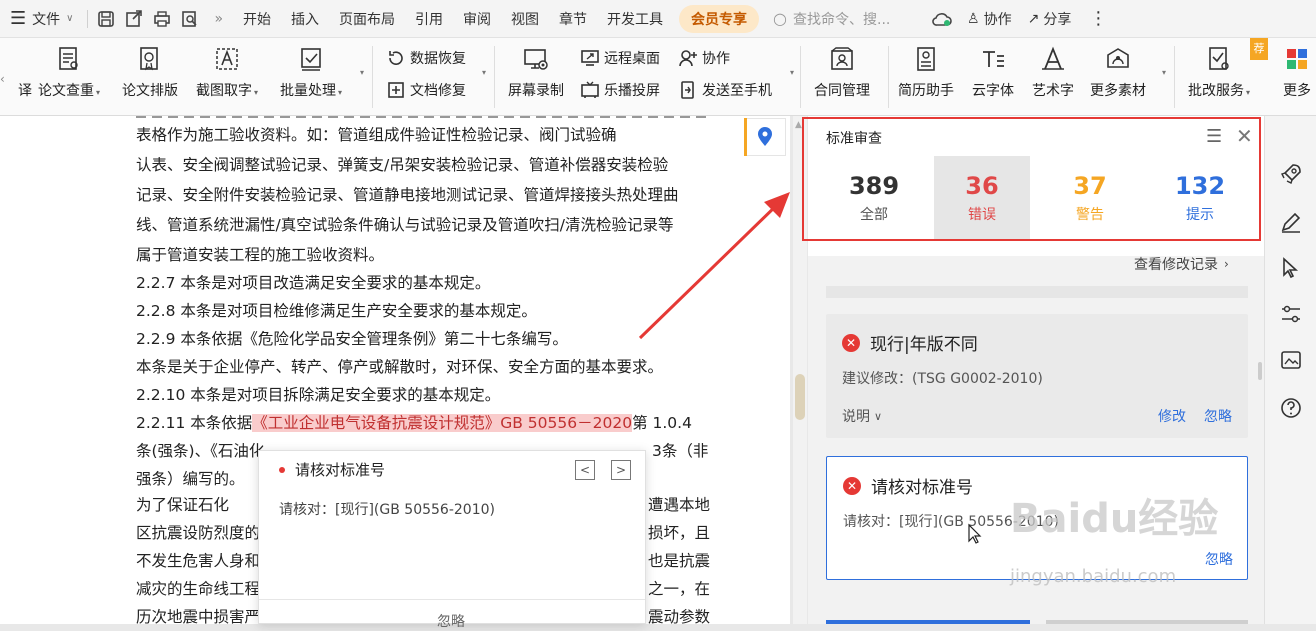  I want to click on tab-label: 视图, so click(525, 19).